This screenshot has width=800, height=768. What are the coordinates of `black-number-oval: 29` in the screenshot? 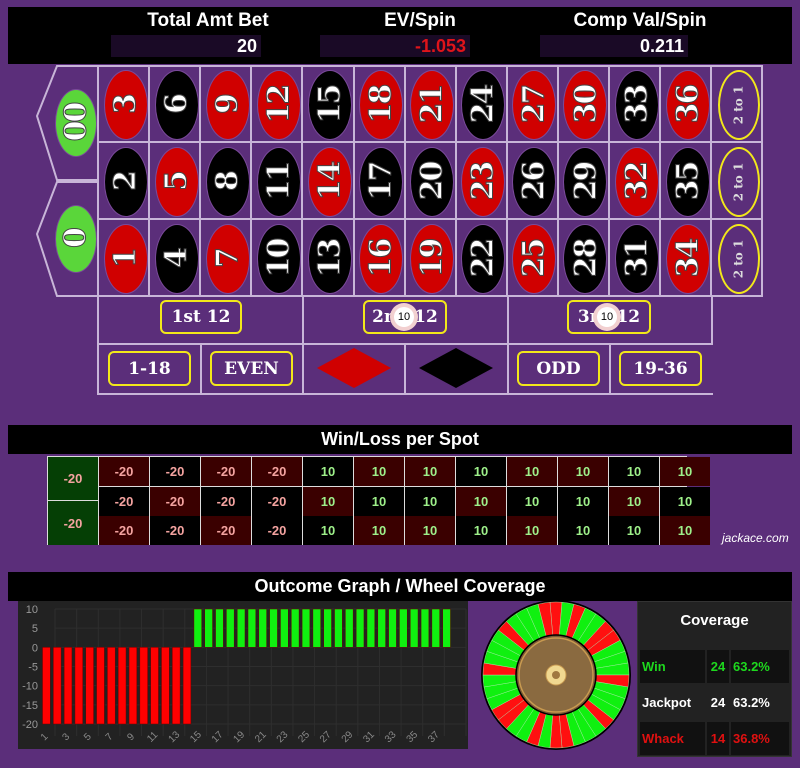 It's located at (585, 181).